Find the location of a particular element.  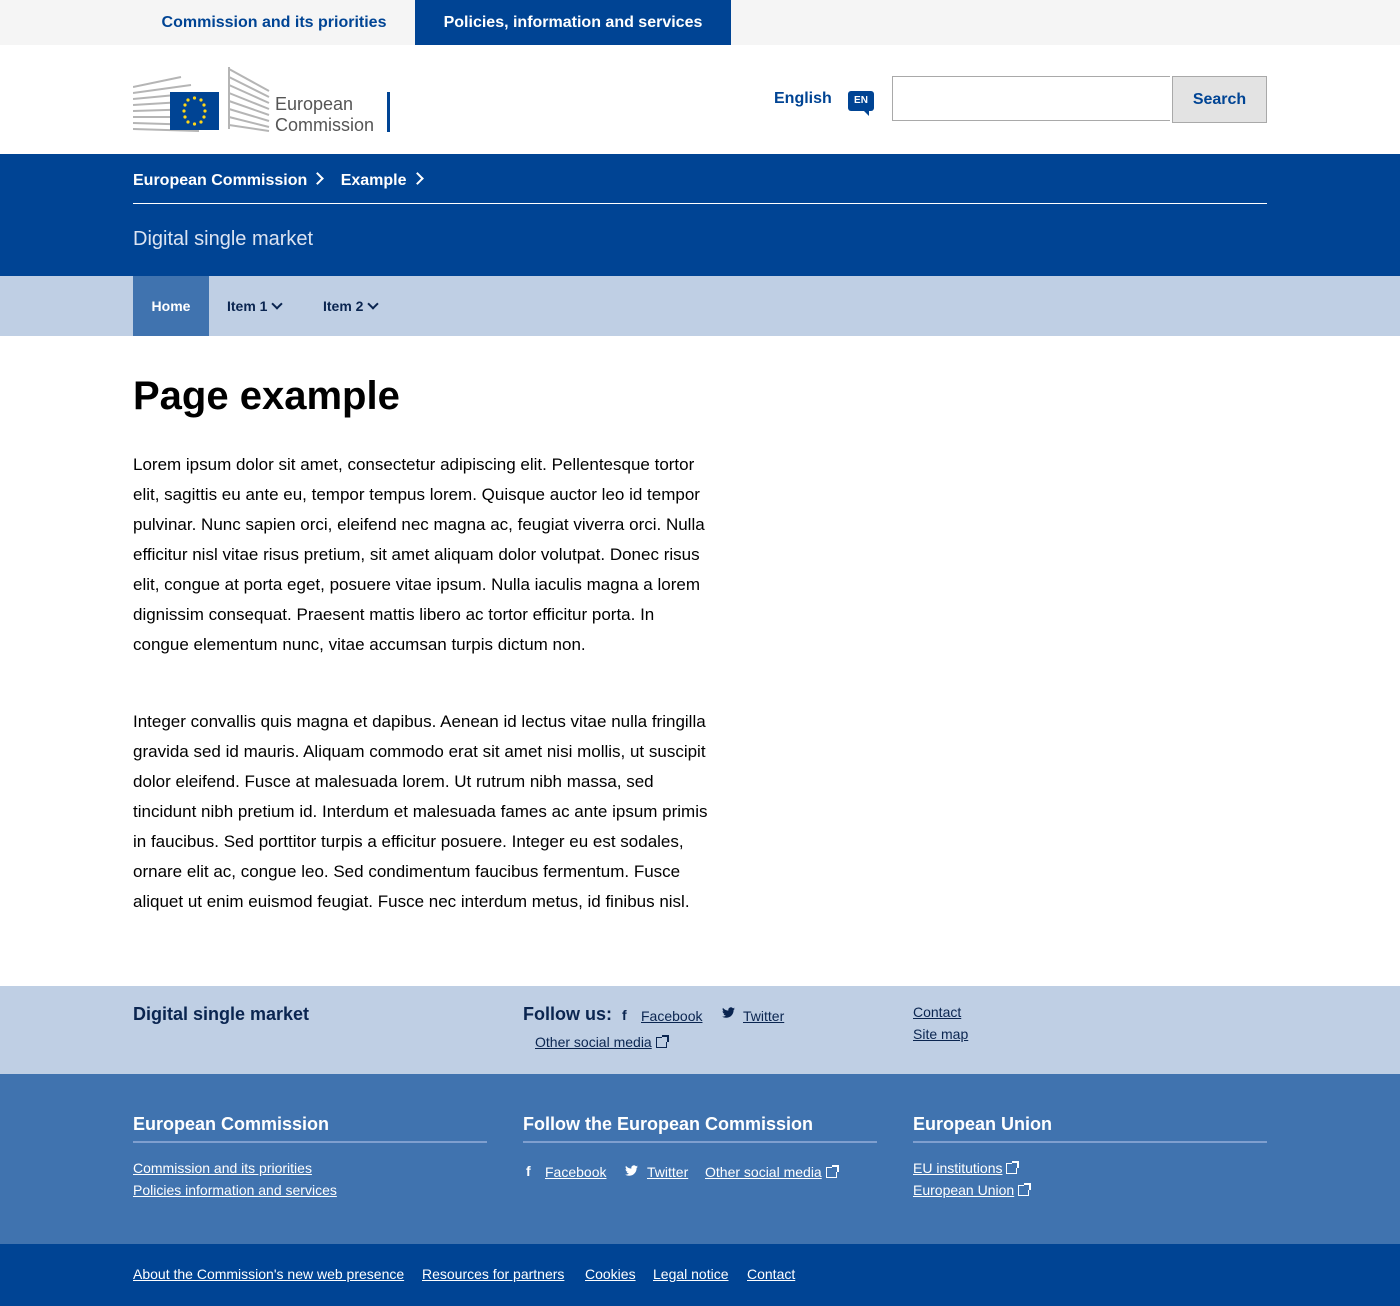

footer-corp-facebook-link: Facebook is located at coordinates (575, 1172).